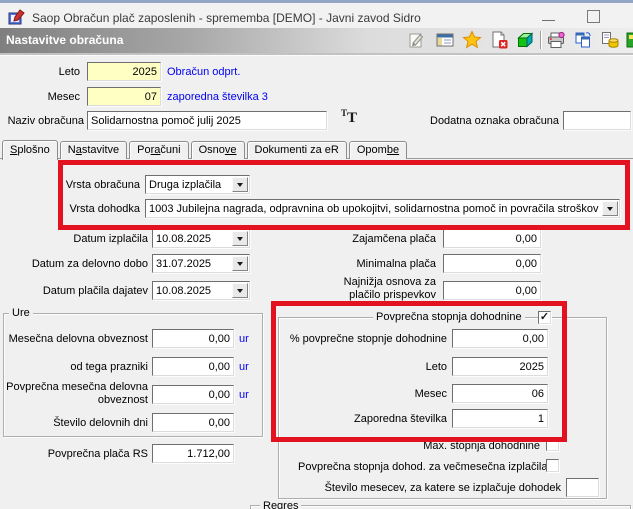 The width and height of the screenshot is (633, 509). Describe the element at coordinates (201, 263) in the screenshot. I see `datum-delovna-doba-field: 31.07.2025` at that location.